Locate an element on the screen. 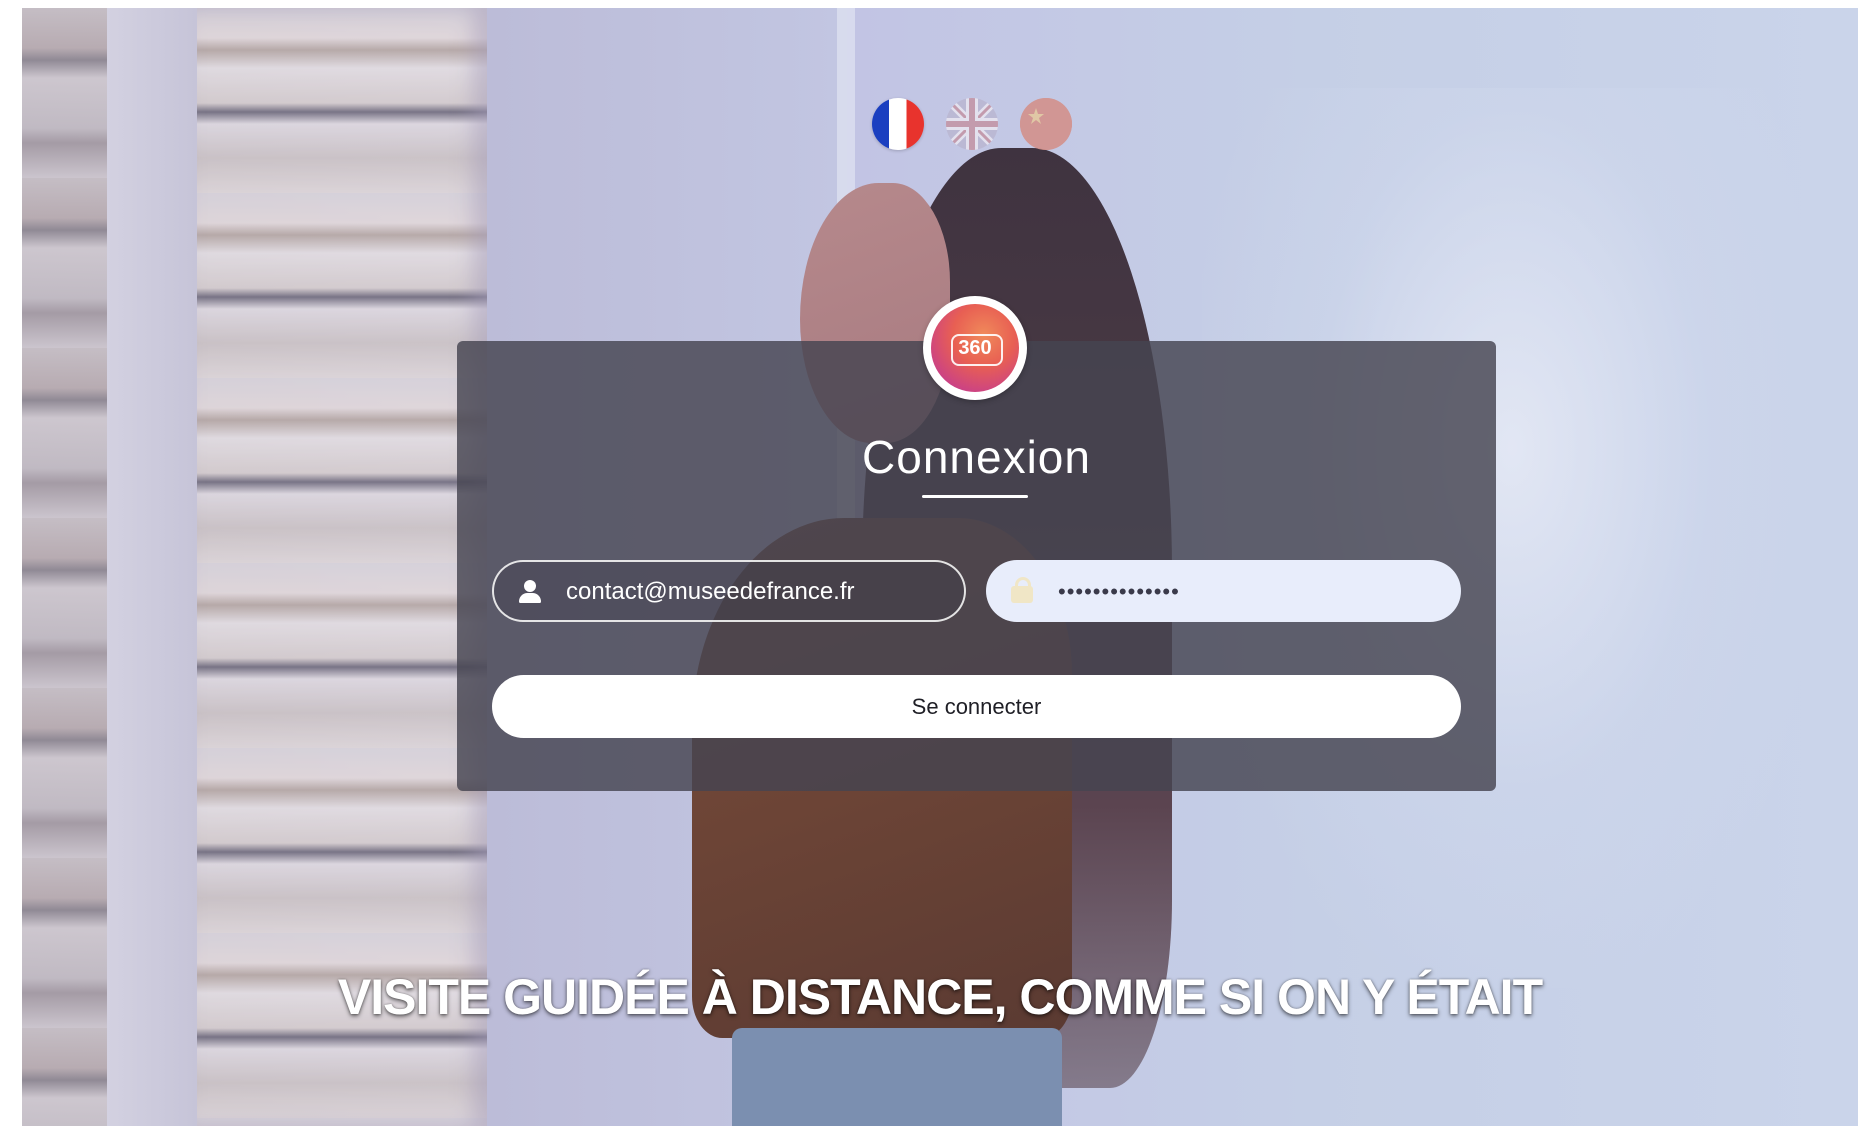 The image size is (1870, 1126). bg-person-jeans is located at coordinates (897, 1077).